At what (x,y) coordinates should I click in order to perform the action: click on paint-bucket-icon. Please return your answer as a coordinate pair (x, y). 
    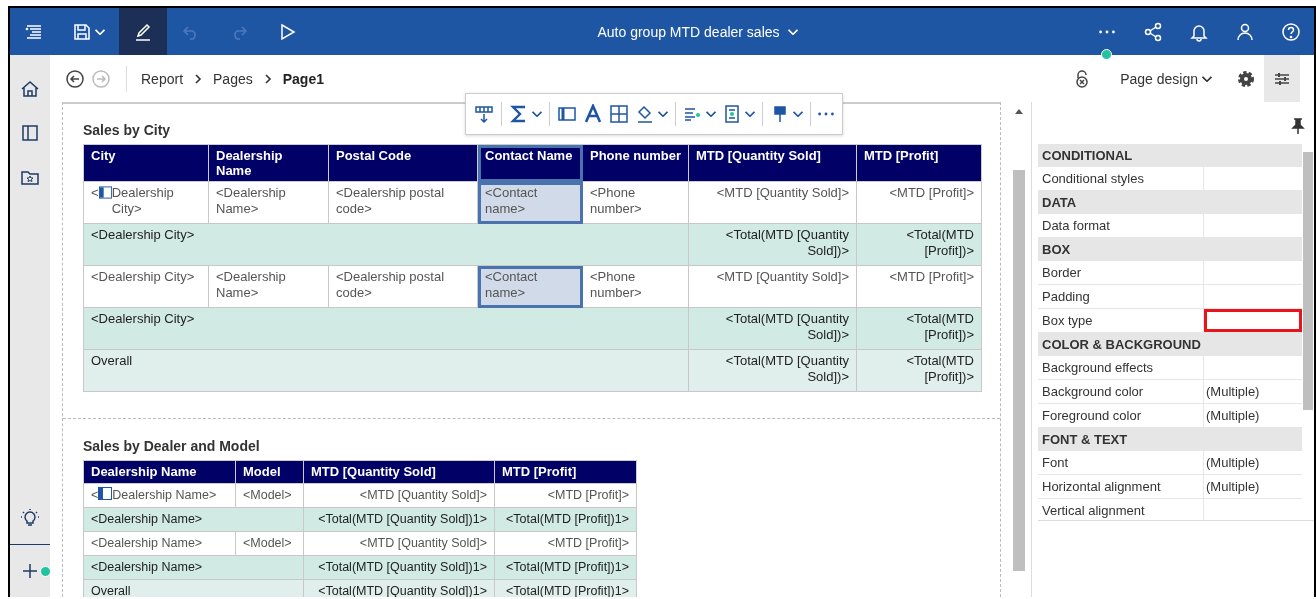
    Looking at the image, I should click on (645, 114).